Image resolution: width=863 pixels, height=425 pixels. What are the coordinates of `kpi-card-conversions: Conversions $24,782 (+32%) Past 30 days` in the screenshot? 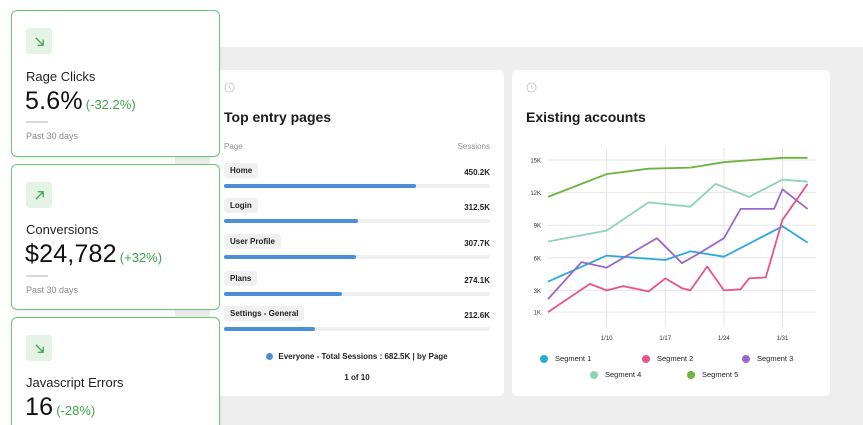 It's located at (115, 237).